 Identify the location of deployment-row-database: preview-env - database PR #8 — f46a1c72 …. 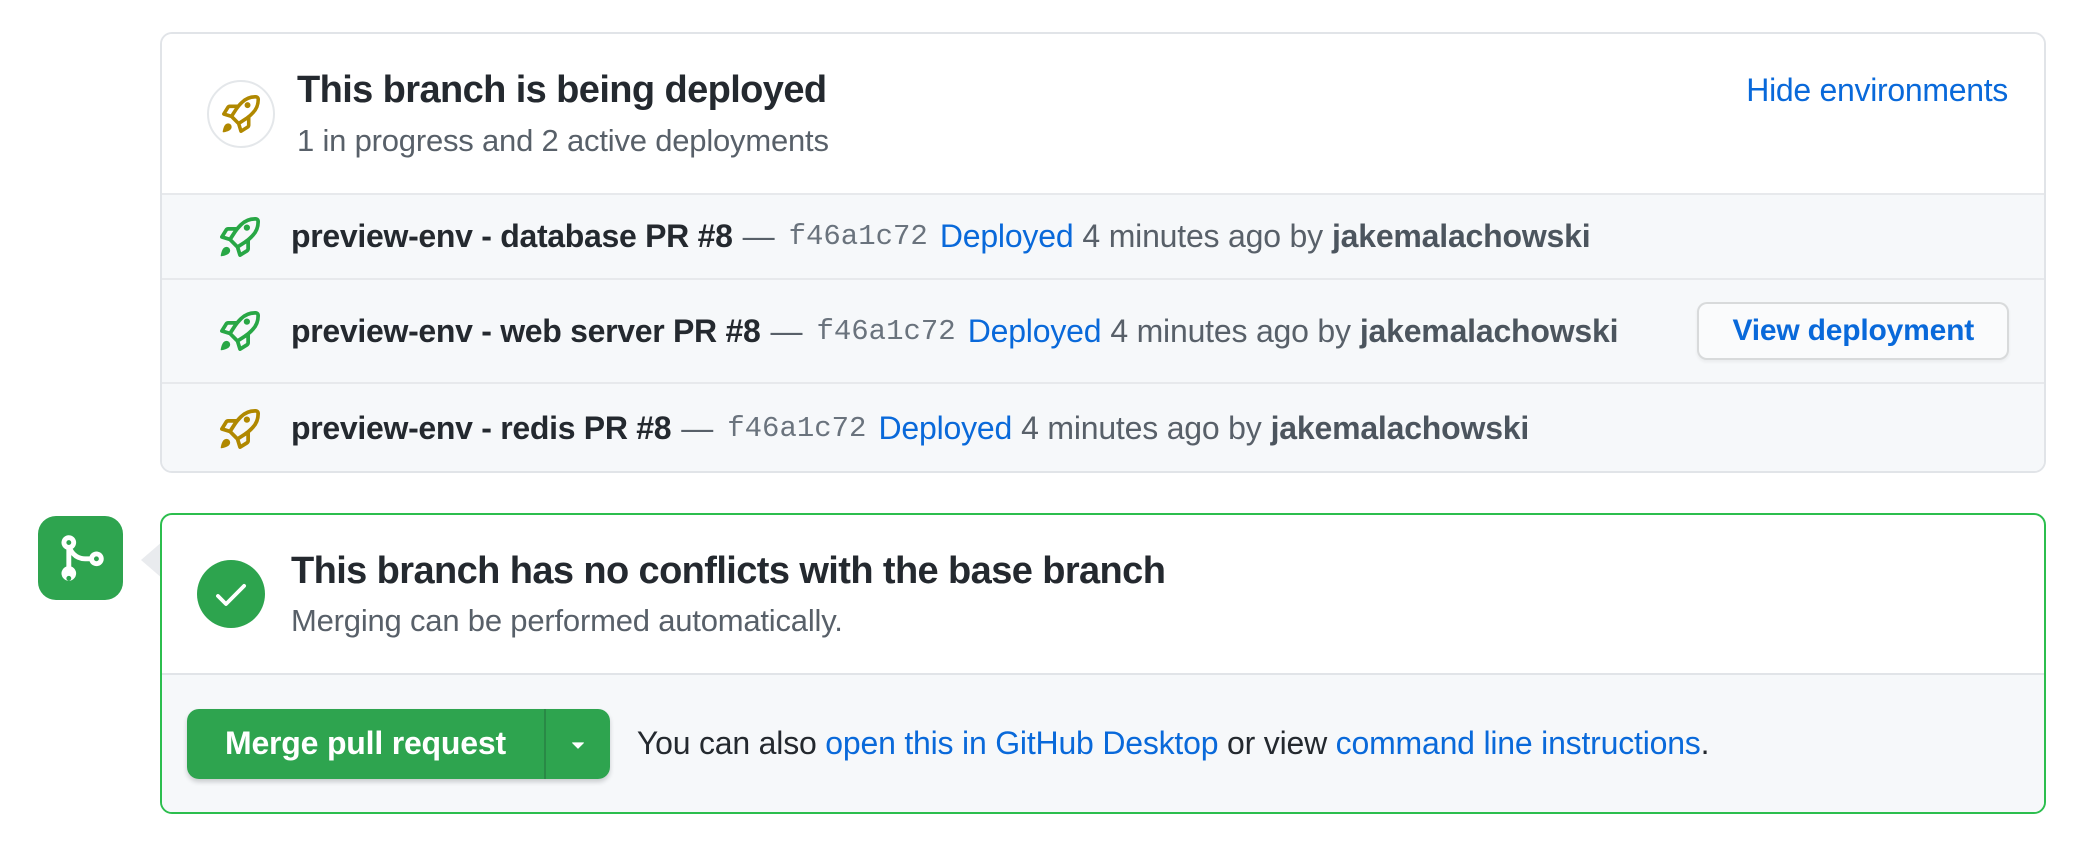
(1103, 235).